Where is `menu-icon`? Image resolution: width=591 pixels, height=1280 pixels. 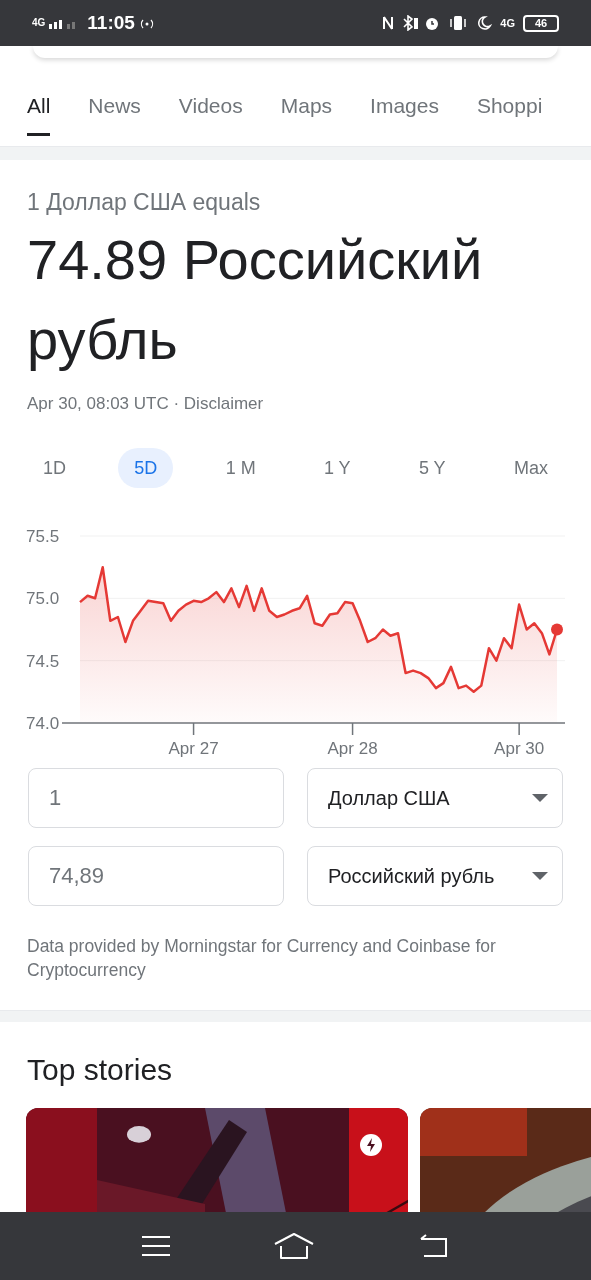 menu-icon is located at coordinates (156, 1246).